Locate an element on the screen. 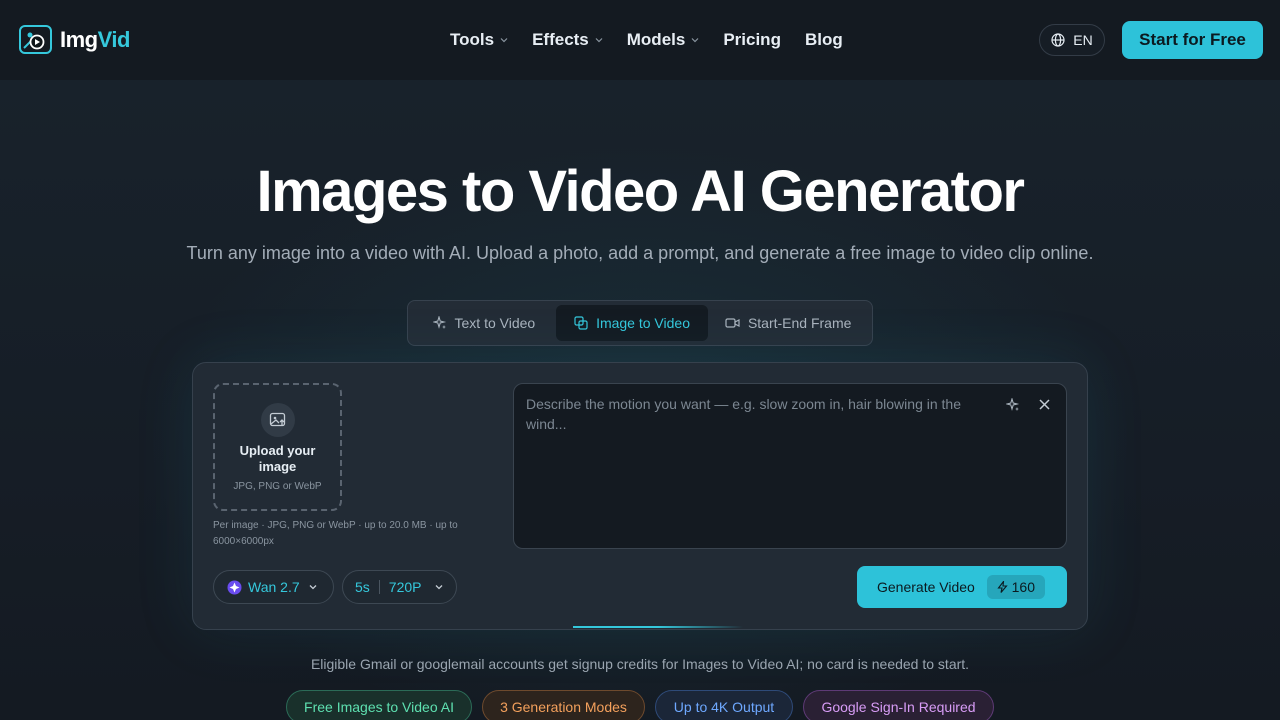 The image size is (1280, 720). image-copy-icon is located at coordinates (581, 323).